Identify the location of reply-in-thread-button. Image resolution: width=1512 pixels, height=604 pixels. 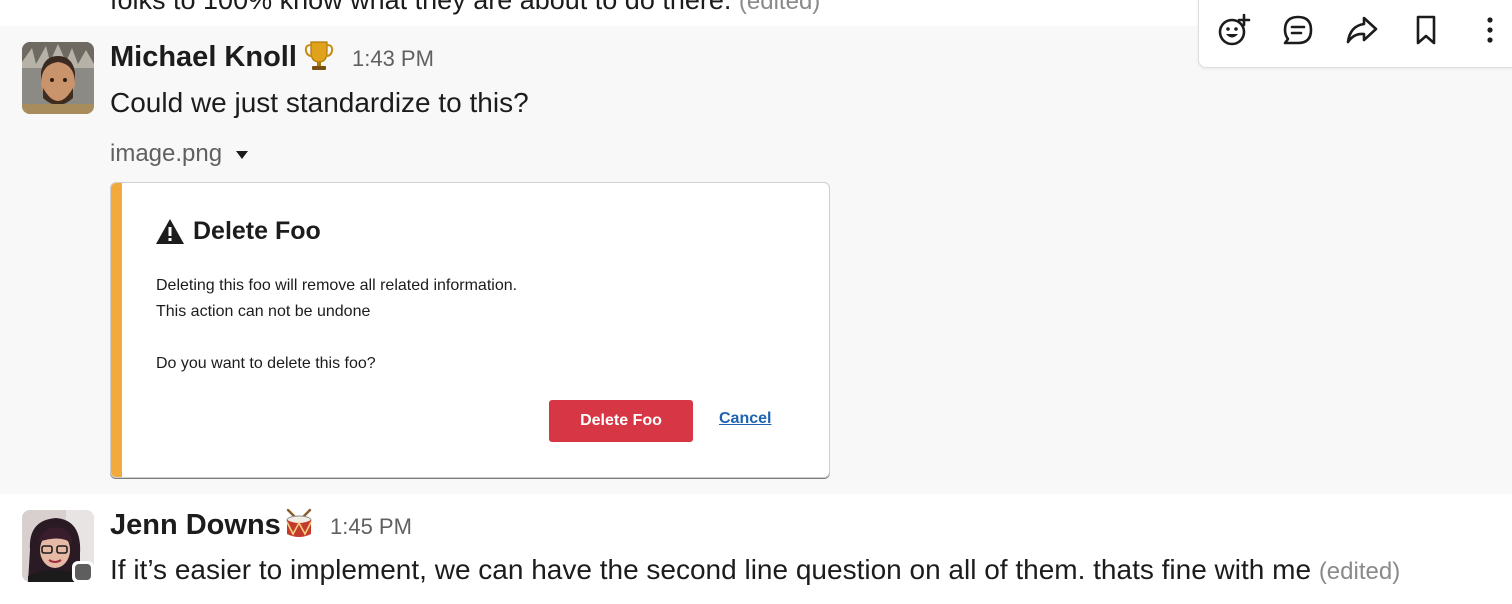
(1298, 30).